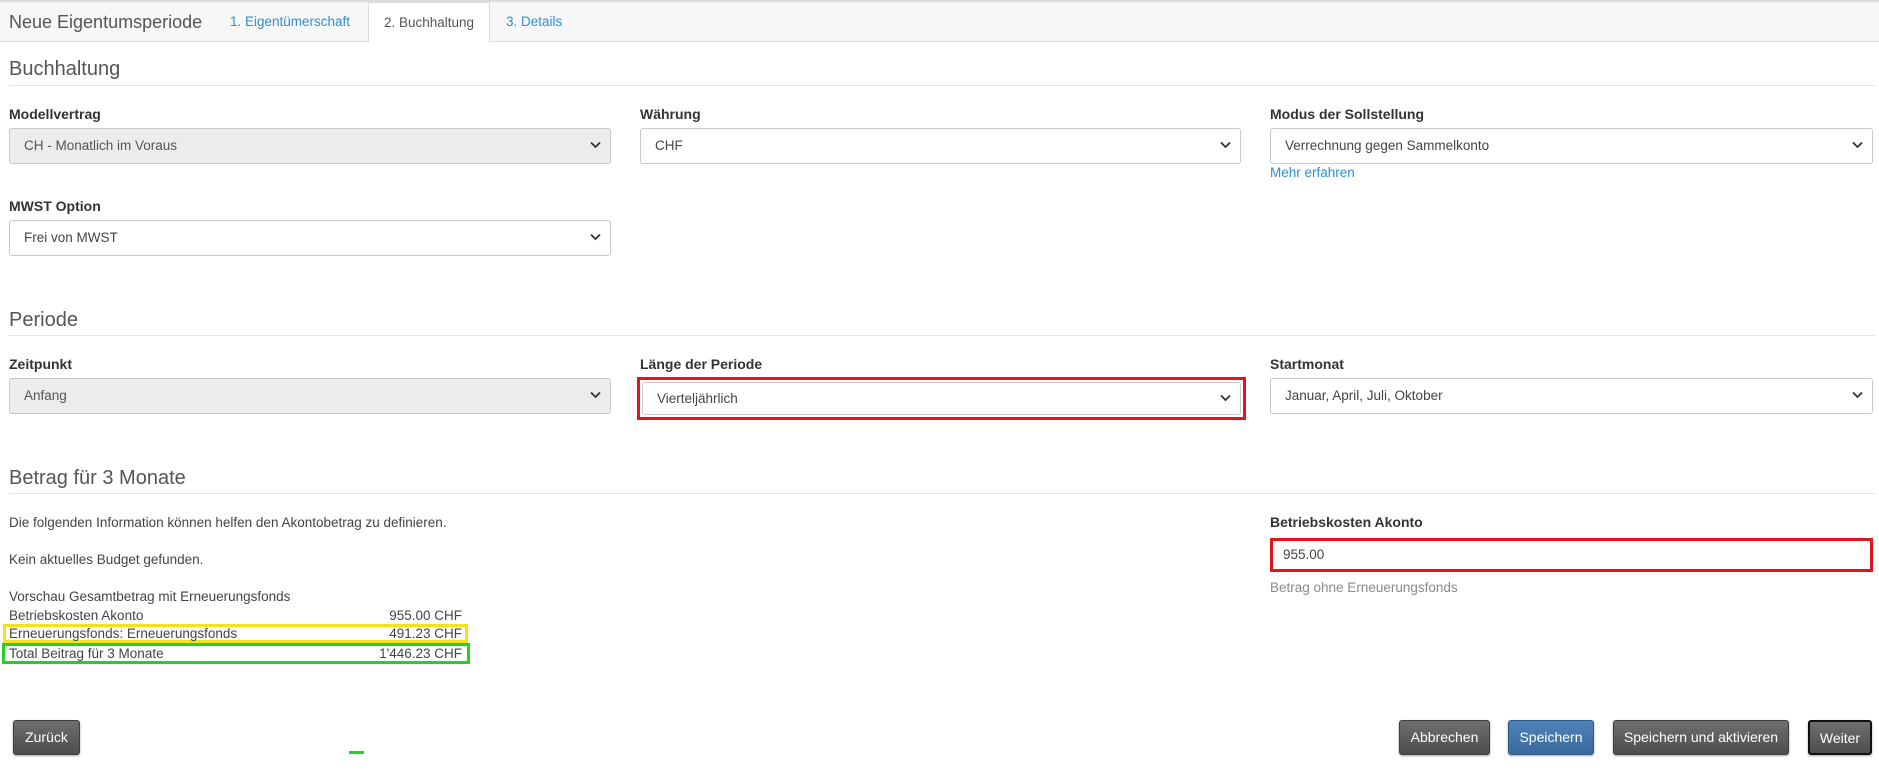  What do you see at coordinates (534, 22) in the screenshot?
I see `tab-details: 3. Details` at bounding box center [534, 22].